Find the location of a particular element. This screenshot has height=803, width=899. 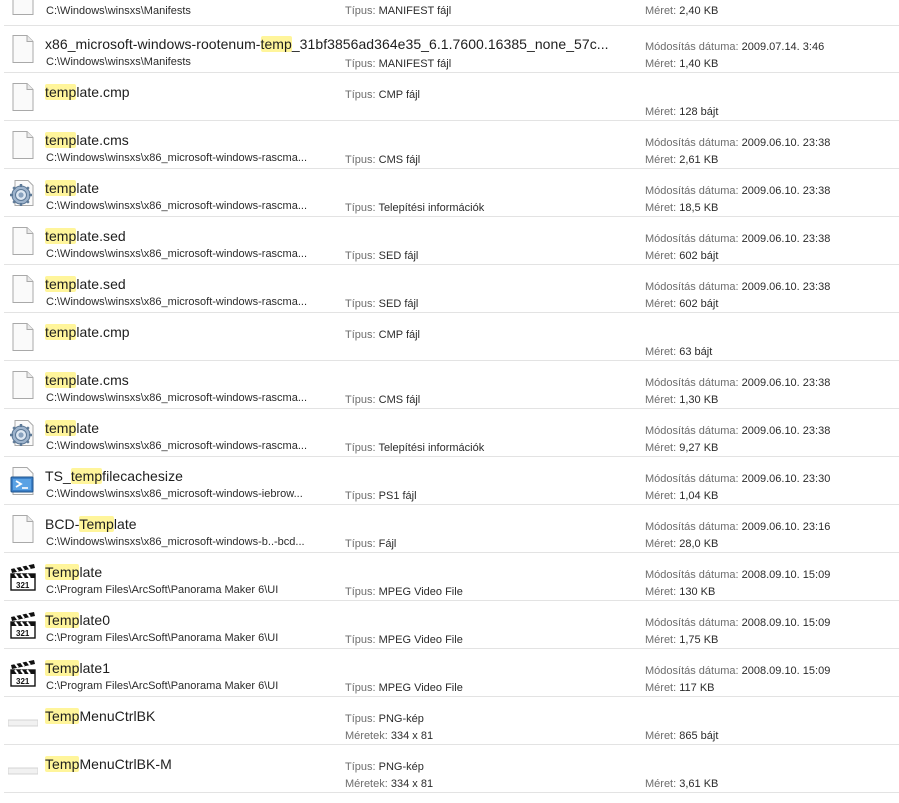

file-type: Típus: CMP fájl is located at coordinates (383, 335).